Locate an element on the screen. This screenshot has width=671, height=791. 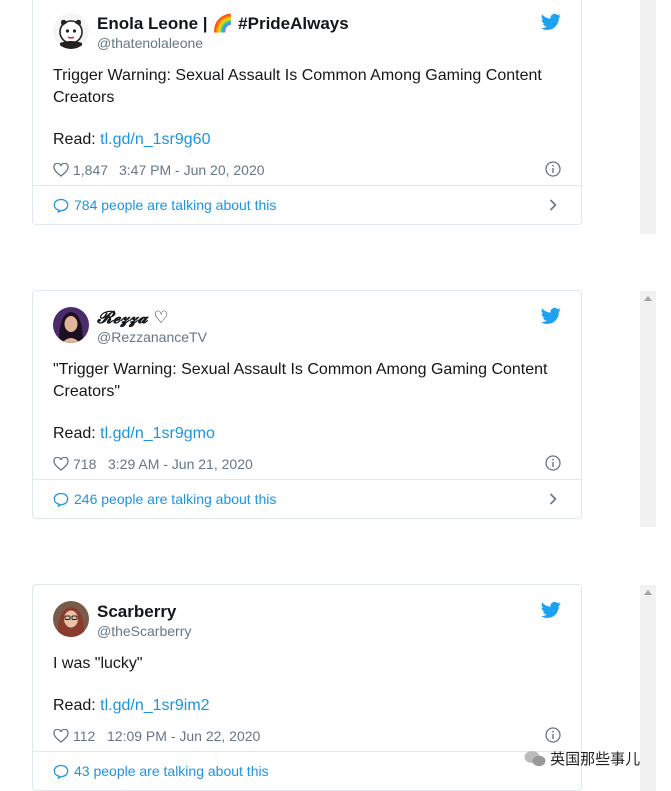
watermark: 英国那些事儿 is located at coordinates (582, 760).